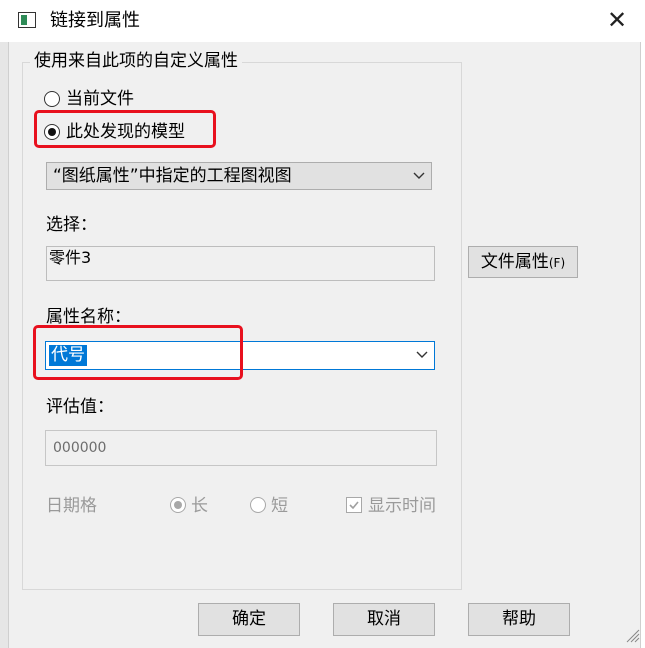 The image size is (645, 648). What do you see at coordinates (384, 619) in the screenshot?
I see `cancel-button: 取消` at bounding box center [384, 619].